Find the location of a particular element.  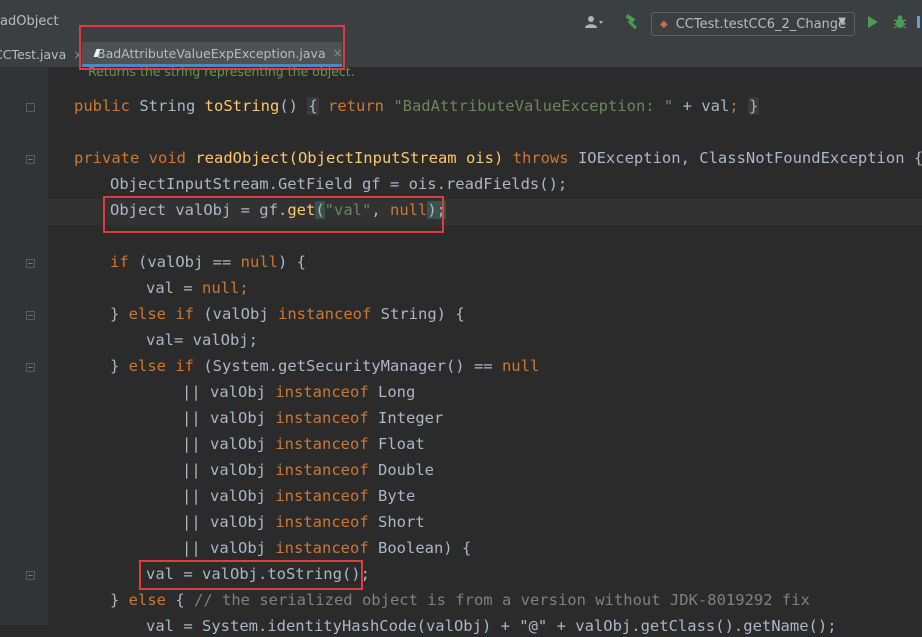

code-line: } else if (valObj instanceof String) { is located at coordinates (287, 314).